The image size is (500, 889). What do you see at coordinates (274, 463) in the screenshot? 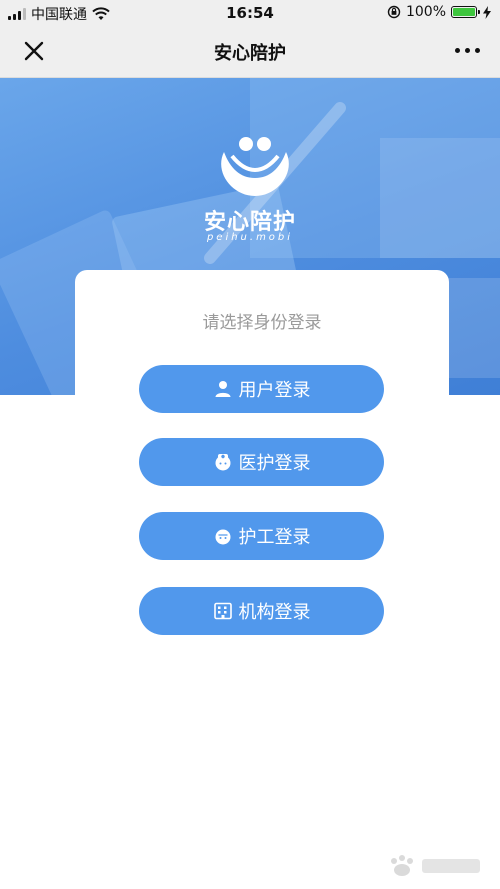
I see `medic-login-label: 医护登录` at bounding box center [274, 463].